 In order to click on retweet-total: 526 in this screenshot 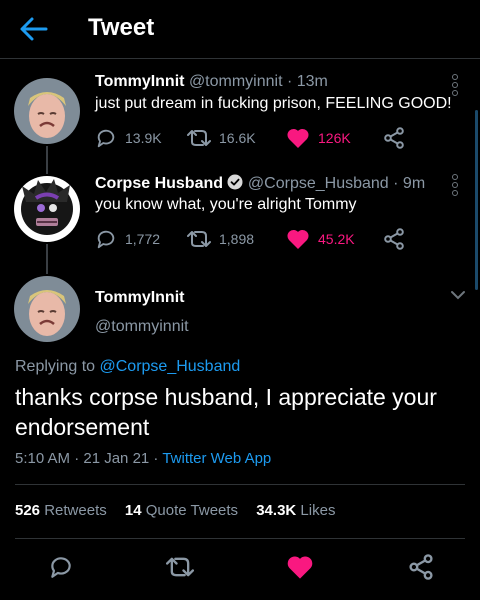, I will do `click(27, 510)`.